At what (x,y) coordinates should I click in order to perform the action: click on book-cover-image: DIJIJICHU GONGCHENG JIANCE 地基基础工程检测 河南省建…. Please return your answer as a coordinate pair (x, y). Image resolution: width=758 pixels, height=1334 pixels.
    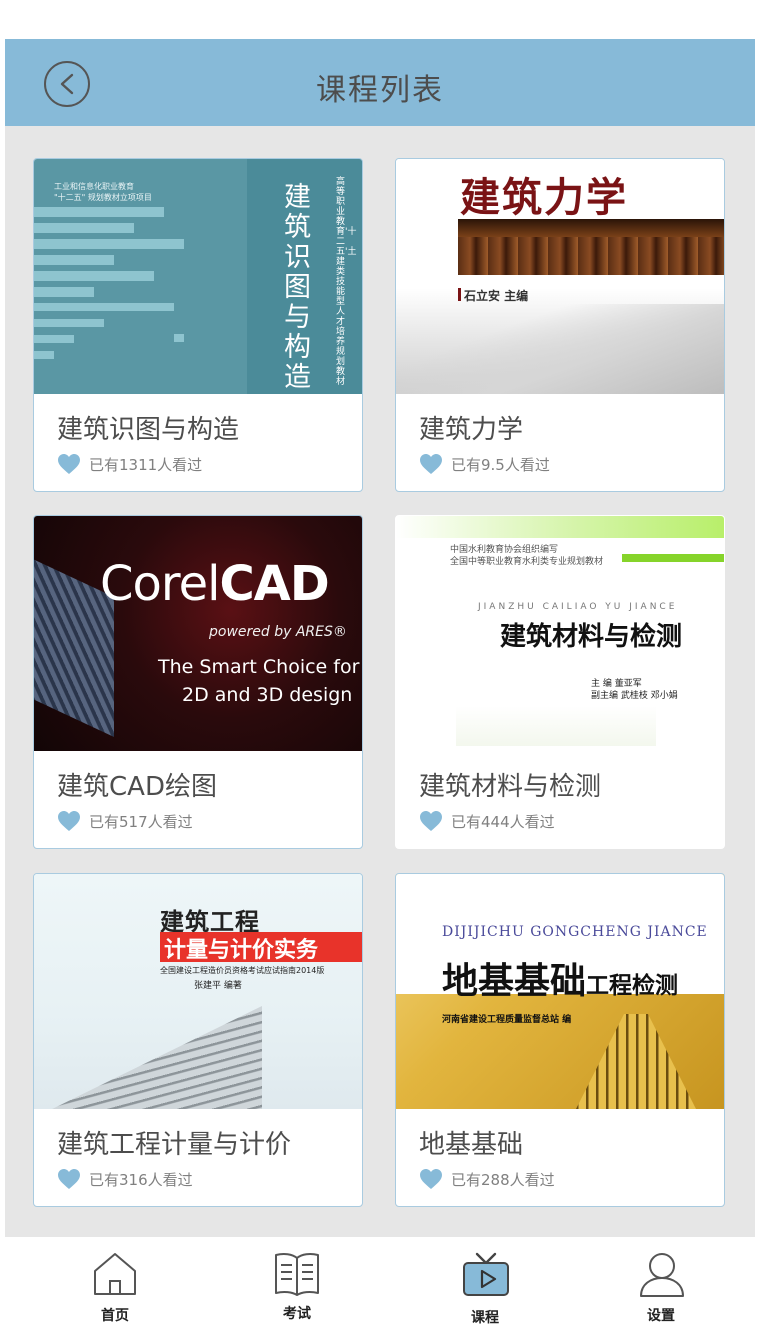
    Looking at the image, I should click on (560, 991).